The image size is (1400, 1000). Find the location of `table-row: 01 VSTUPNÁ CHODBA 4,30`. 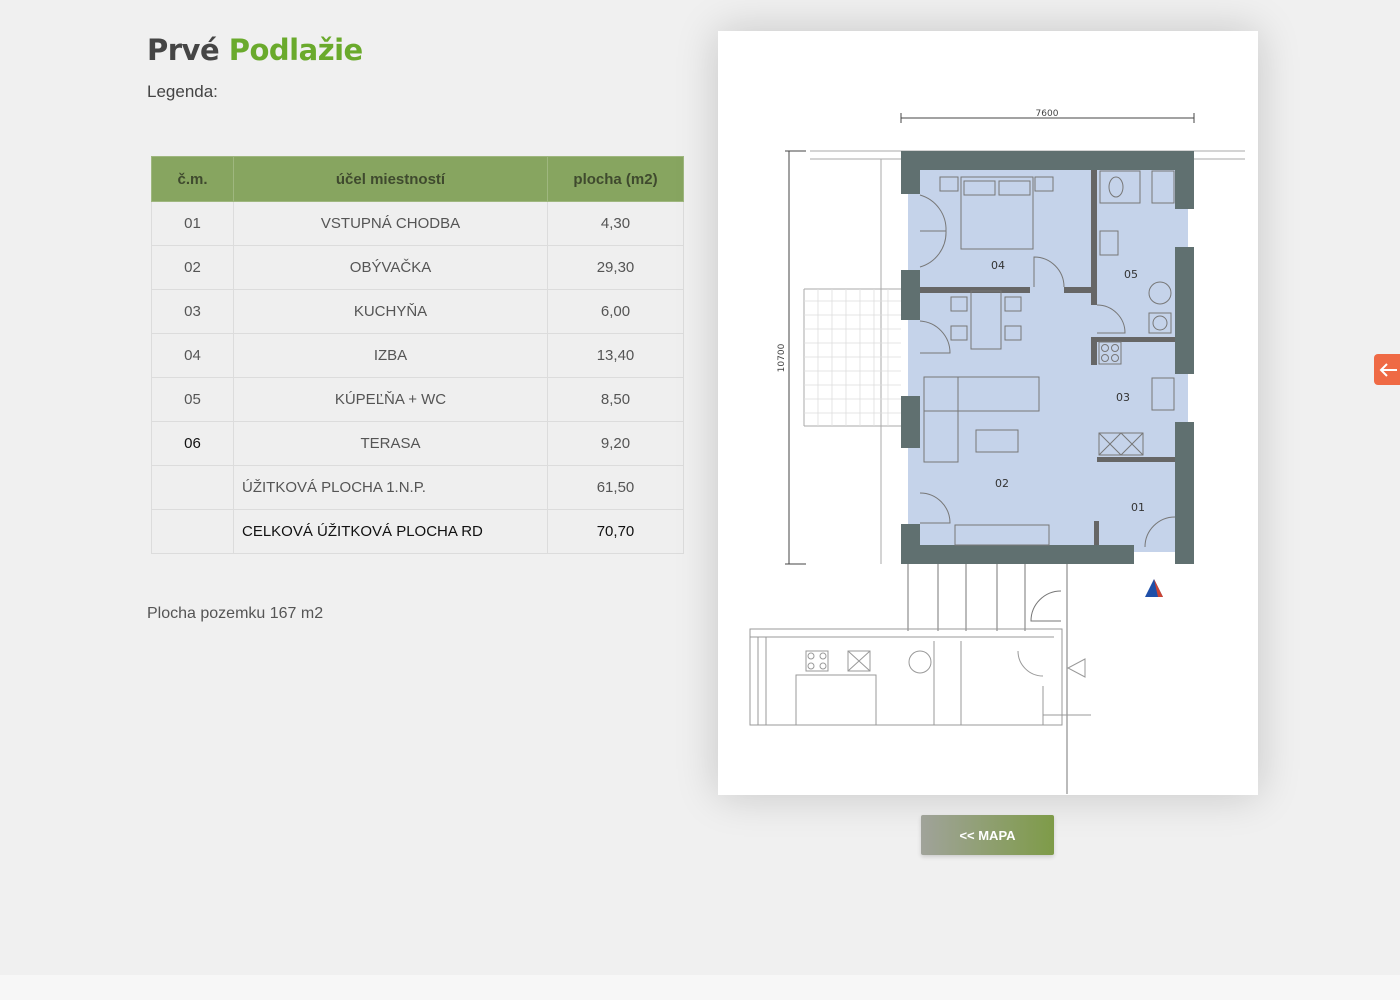

table-row: 01 VSTUPNÁ CHODBA 4,30 is located at coordinates (417, 223).